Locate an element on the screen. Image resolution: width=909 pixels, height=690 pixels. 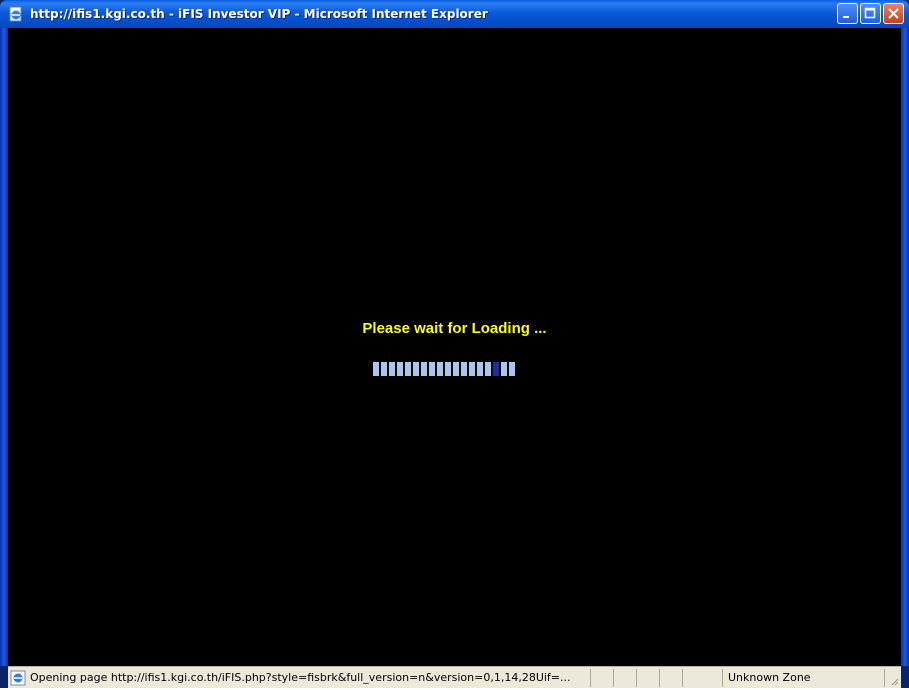
minimize-button is located at coordinates (847, 13).